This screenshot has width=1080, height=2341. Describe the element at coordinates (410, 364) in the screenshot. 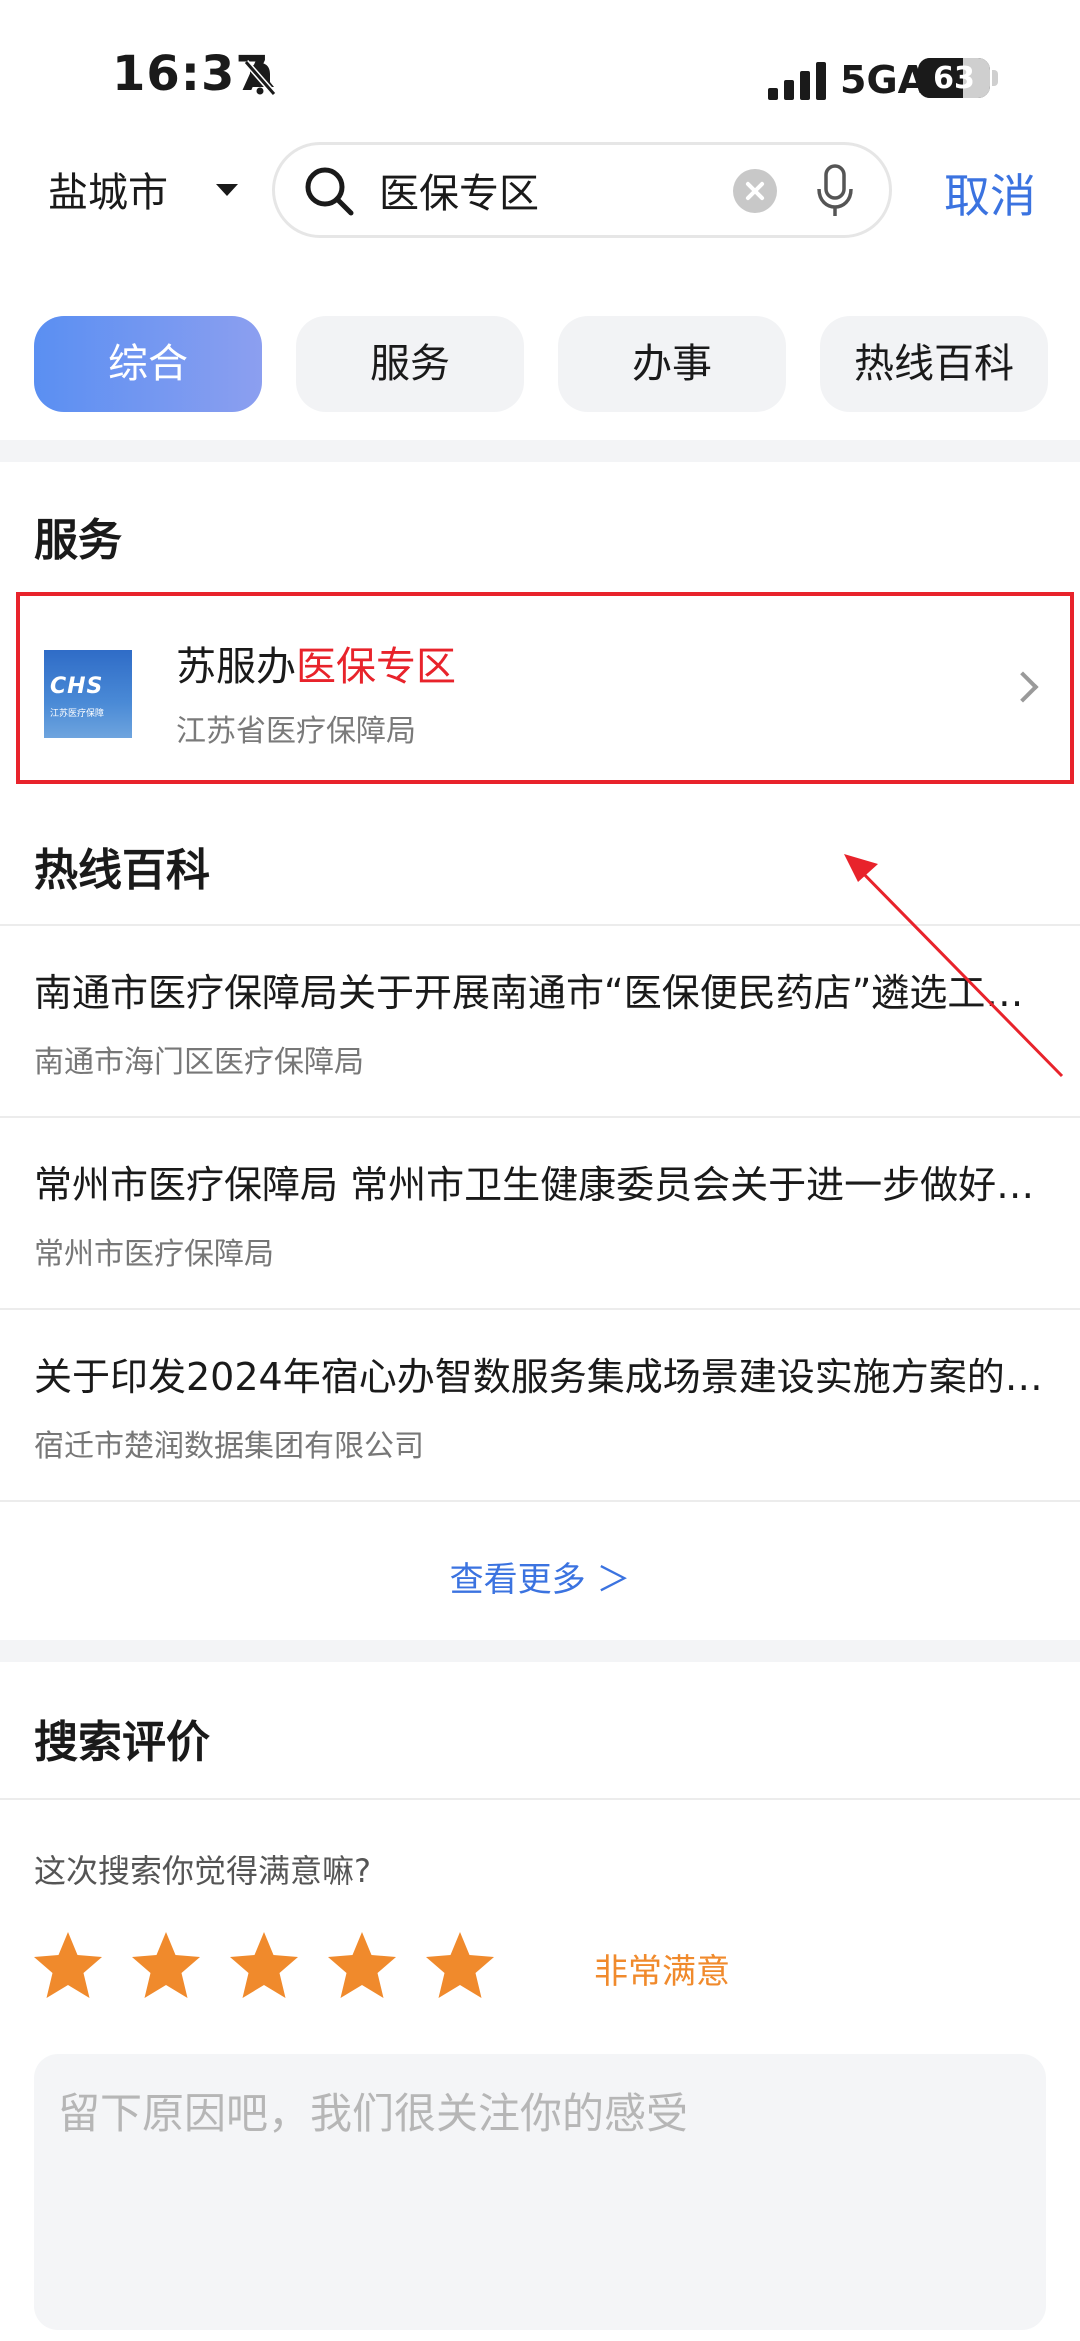

I see `tab-services: 服务` at that location.